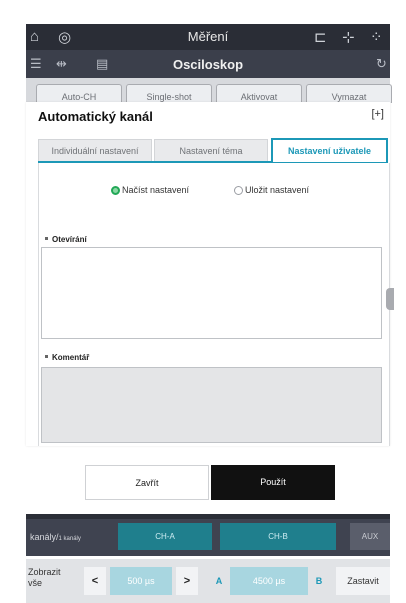 The height and width of the screenshot is (603, 406). What do you see at coordinates (208, 516) in the screenshot?
I see `time-ruler` at bounding box center [208, 516].